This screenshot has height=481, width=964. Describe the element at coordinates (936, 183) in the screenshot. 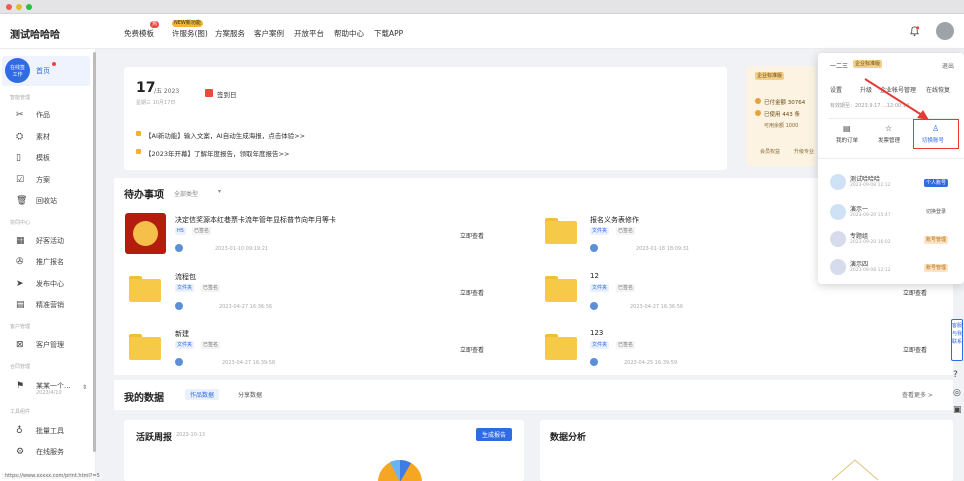

I see `account-tag: 个人账号` at that location.